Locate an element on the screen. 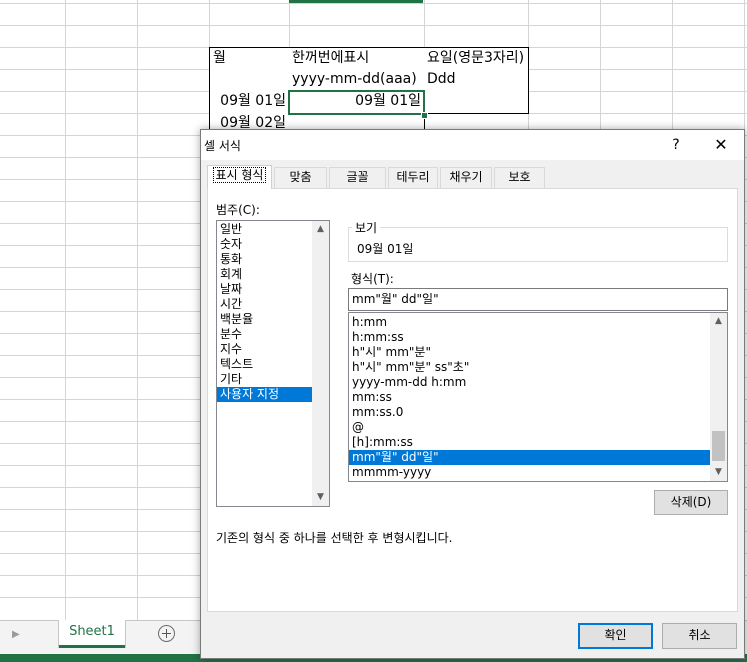 This screenshot has height=662, width=747. scroll-tabs-right-icon: ▶ is located at coordinates (16, 634).